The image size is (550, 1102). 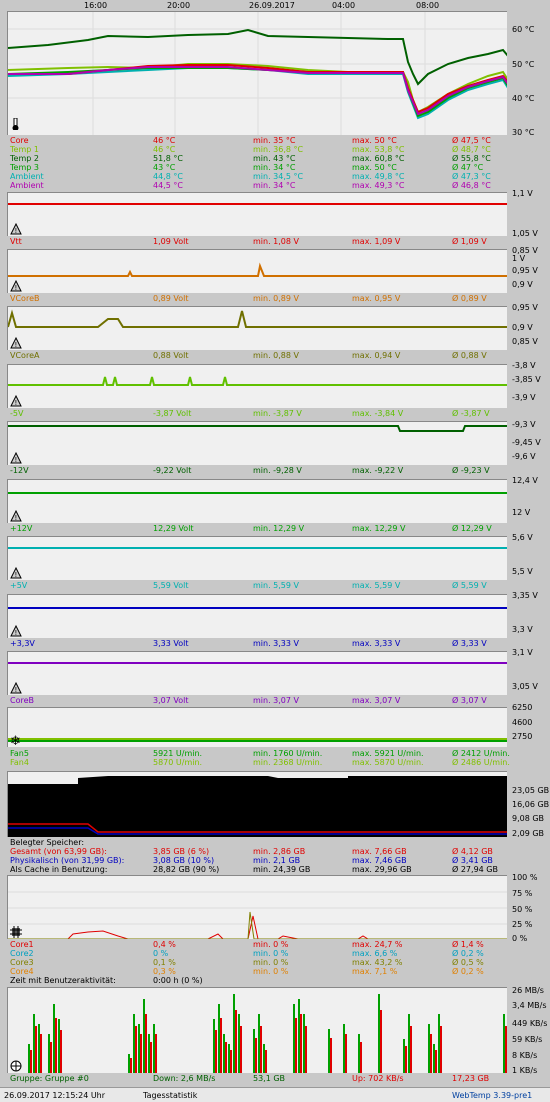 I want to click on legend-n: Core3, so click(x=22, y=962).